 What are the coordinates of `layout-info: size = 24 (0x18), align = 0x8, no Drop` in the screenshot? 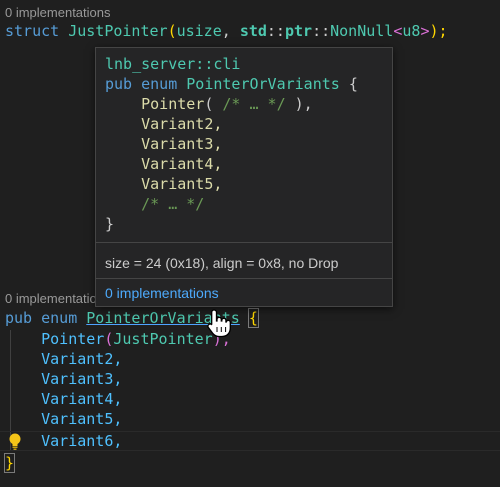 It's located at (222, 263).